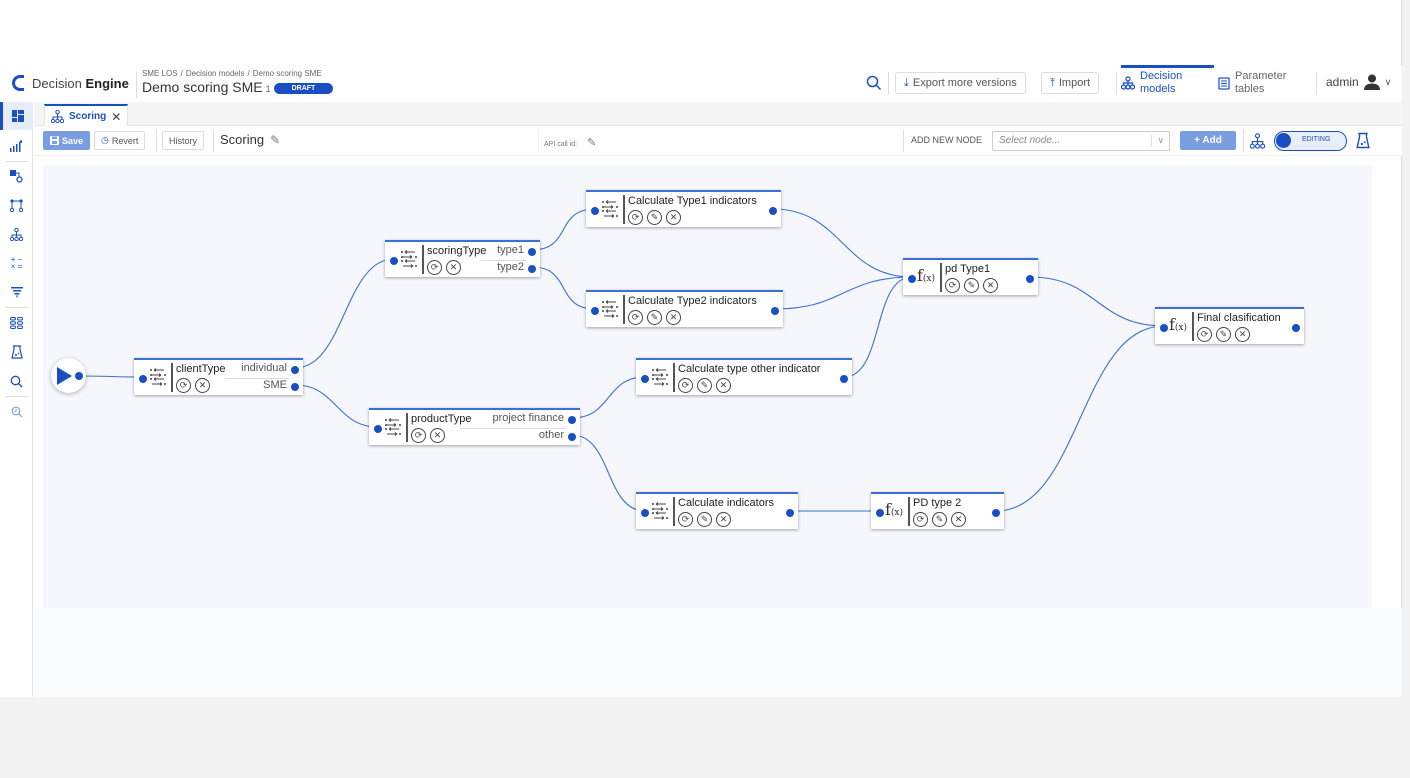  Describe the element at coordinates (1208, 140) in the screenshot. I see `add-node-button: + Add` at that location.